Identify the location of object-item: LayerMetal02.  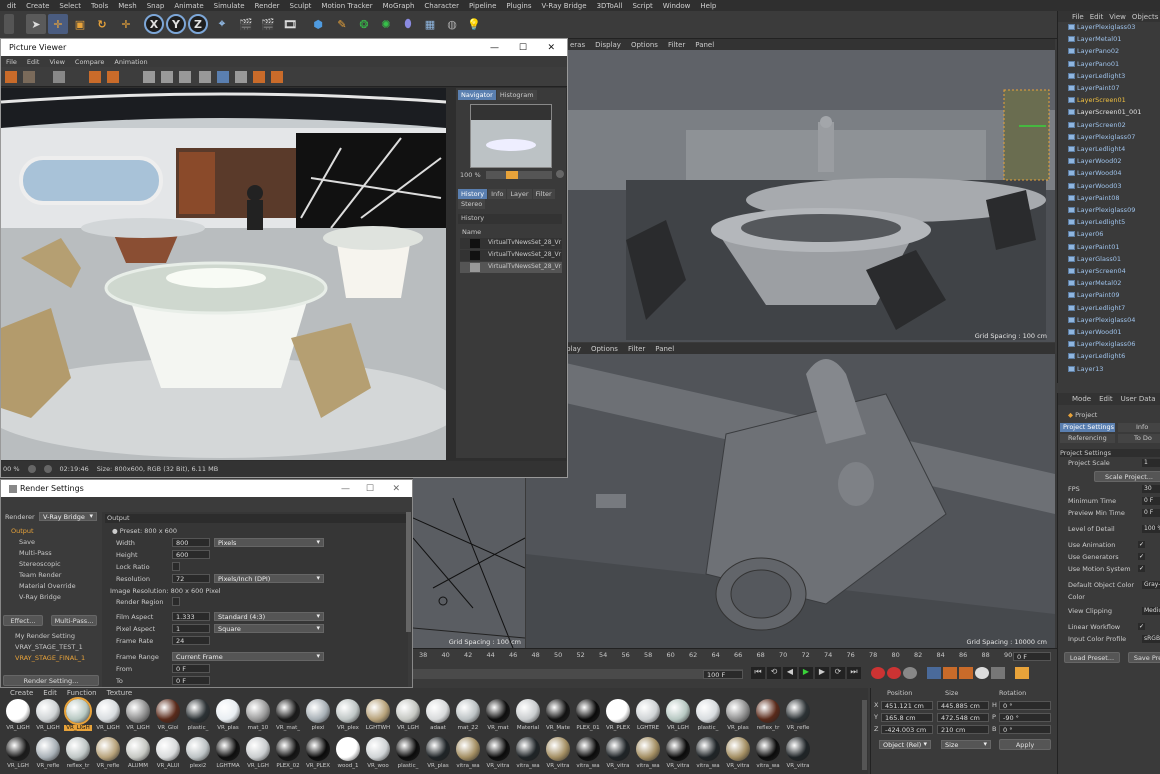
(1094, 283).